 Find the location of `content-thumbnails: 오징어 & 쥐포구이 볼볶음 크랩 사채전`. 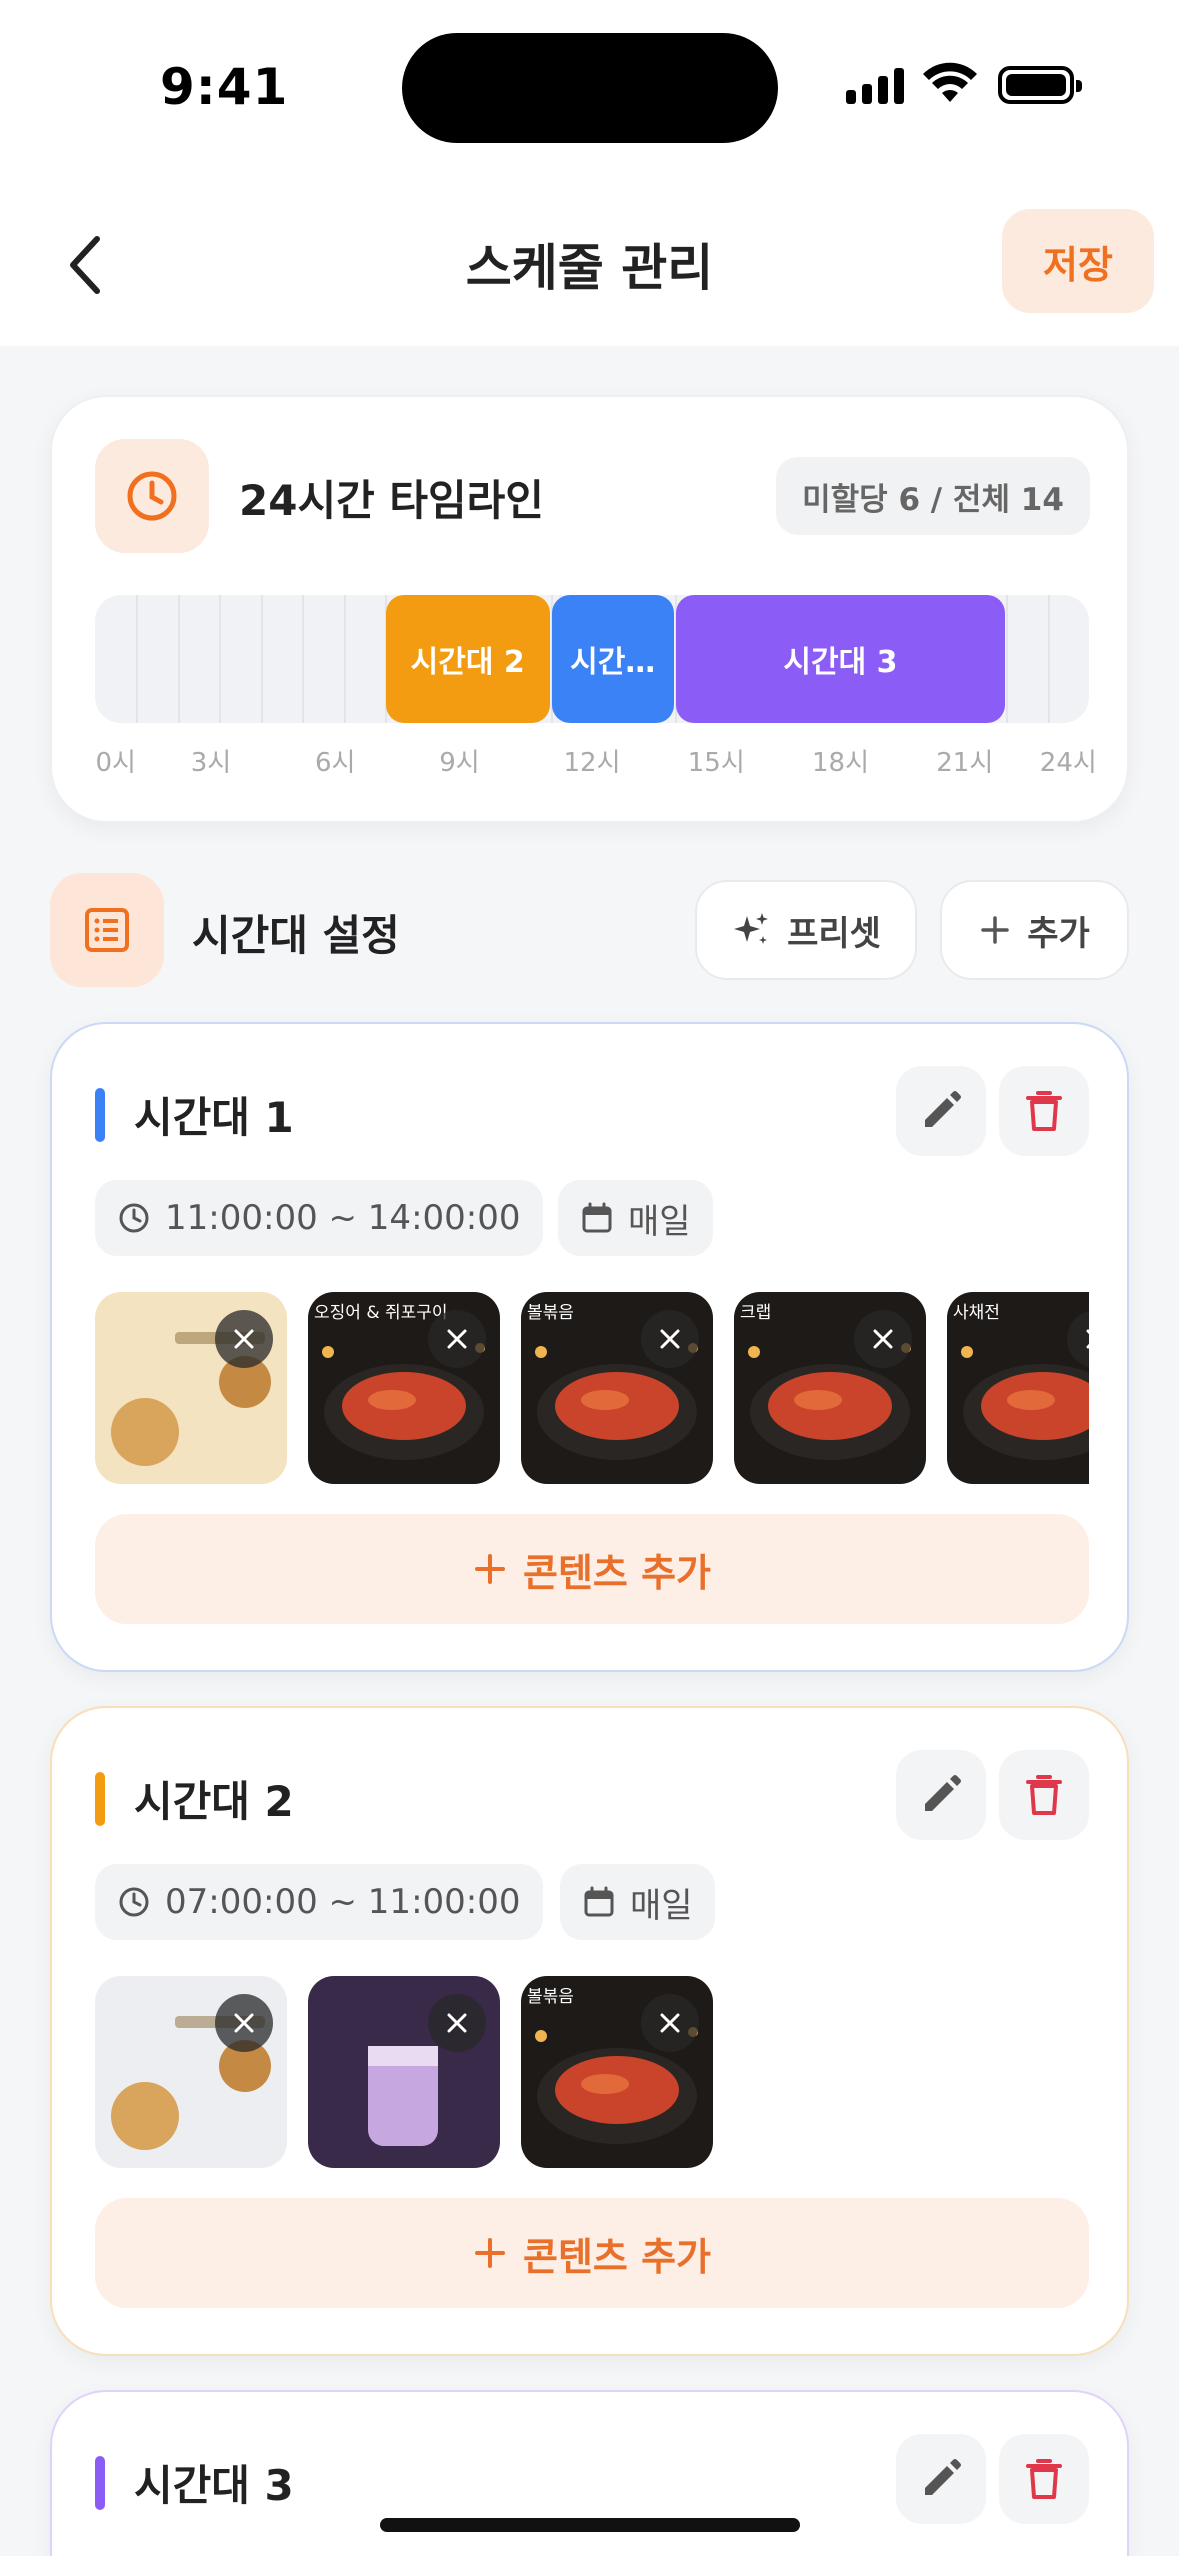

content-thumbnails: 오징어 & 쥐포구이 볼볶음 크랩 사채전 is located at coordinates (592, 1388).